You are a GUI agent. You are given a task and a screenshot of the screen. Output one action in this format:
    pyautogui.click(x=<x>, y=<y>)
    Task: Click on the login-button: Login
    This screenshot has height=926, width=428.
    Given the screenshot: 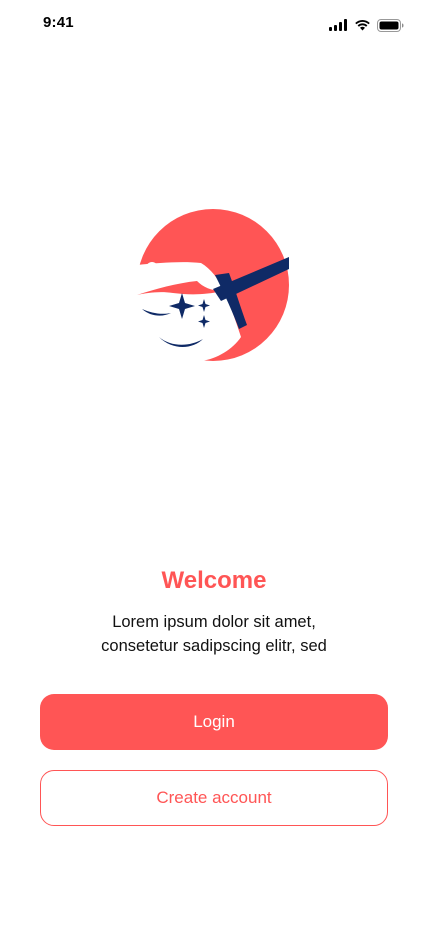 What is the action you would take?
    pyautogui.click(x=214, y=722)
    